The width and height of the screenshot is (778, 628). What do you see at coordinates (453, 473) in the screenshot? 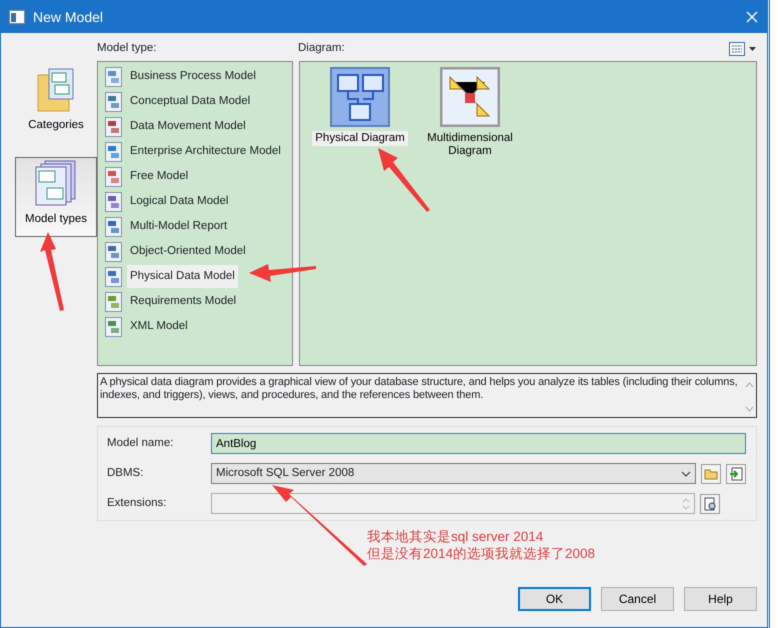
I see `dbms-dropdown: Microsoft SQL Server 2008` at bounding box center [453, 473].